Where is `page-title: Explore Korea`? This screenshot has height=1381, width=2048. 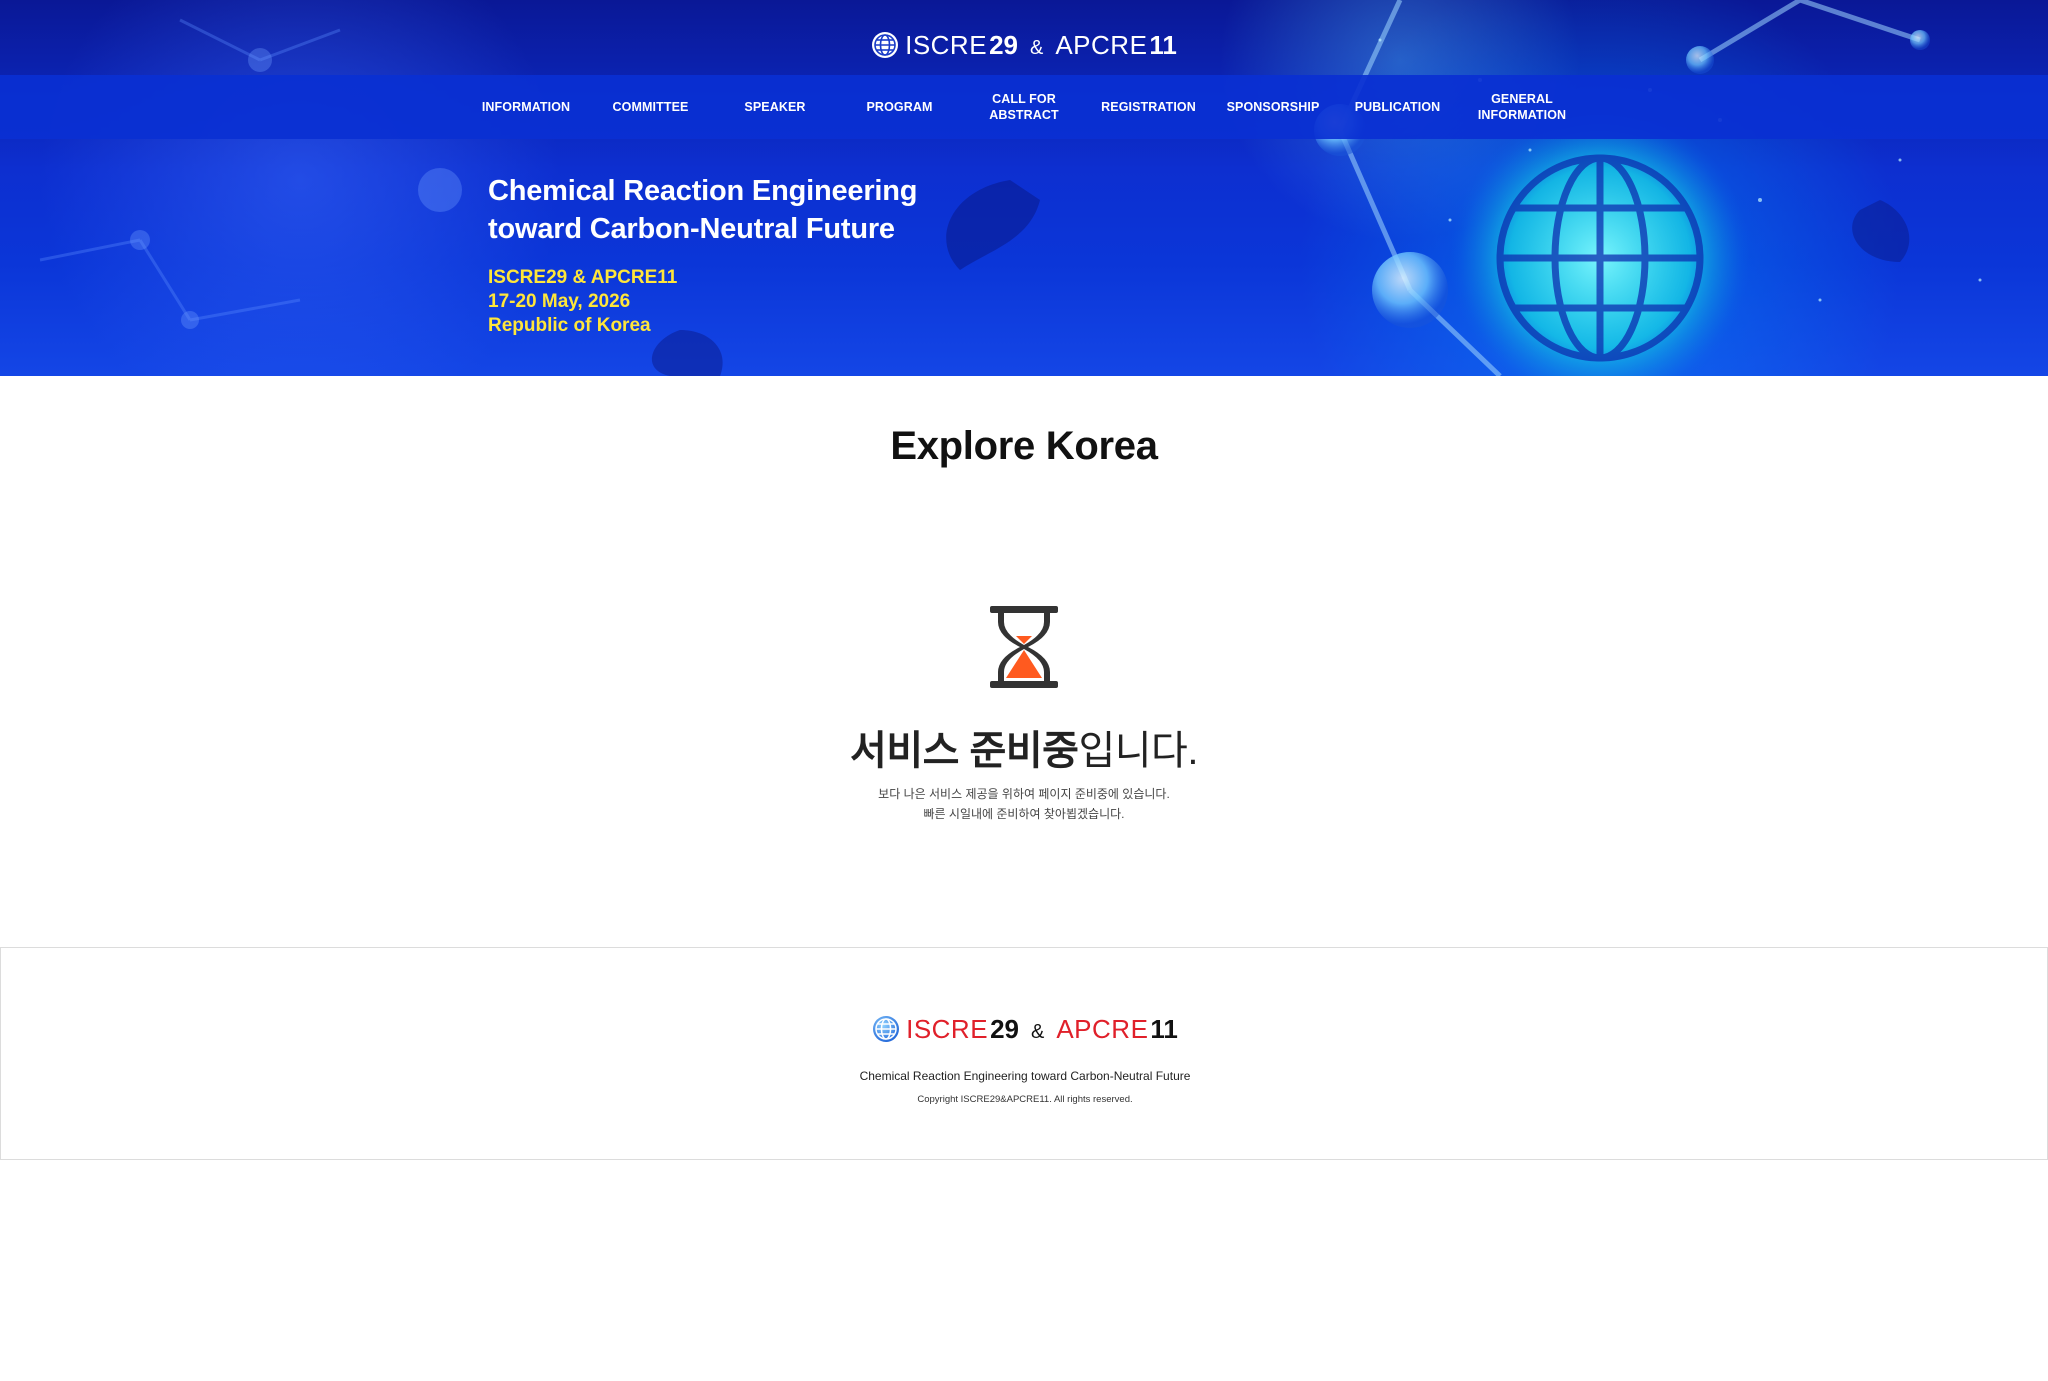
page-title: Explore Korea is located at coordinates (1024, 446).